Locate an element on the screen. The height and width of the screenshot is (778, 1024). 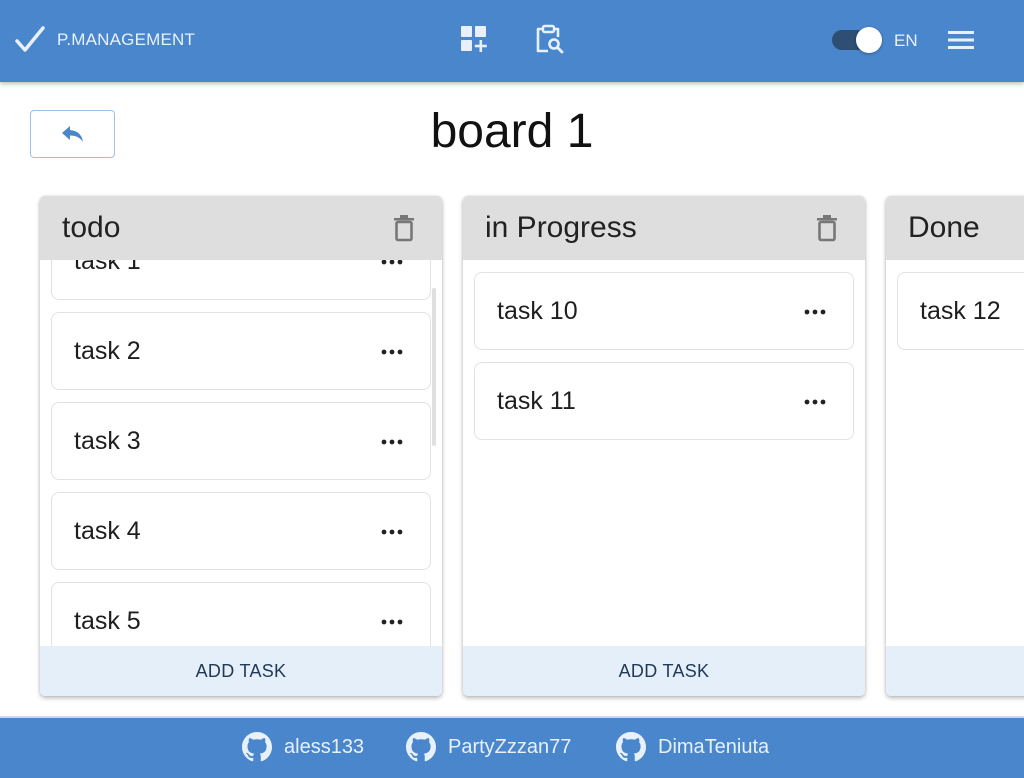
task-name: task 10 is located at coordinates (537, 311).